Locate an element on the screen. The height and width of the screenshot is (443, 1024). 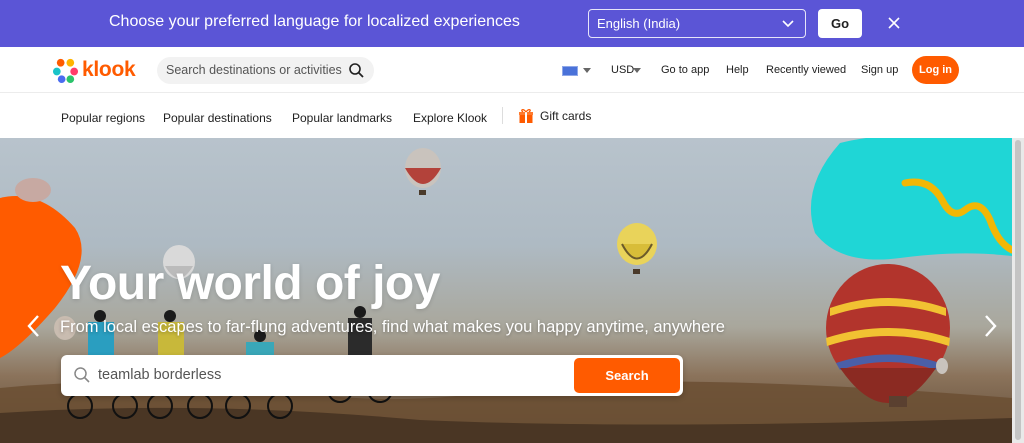
nav-popular-destinations: Popular destinations is located at coordinates (217, 118).